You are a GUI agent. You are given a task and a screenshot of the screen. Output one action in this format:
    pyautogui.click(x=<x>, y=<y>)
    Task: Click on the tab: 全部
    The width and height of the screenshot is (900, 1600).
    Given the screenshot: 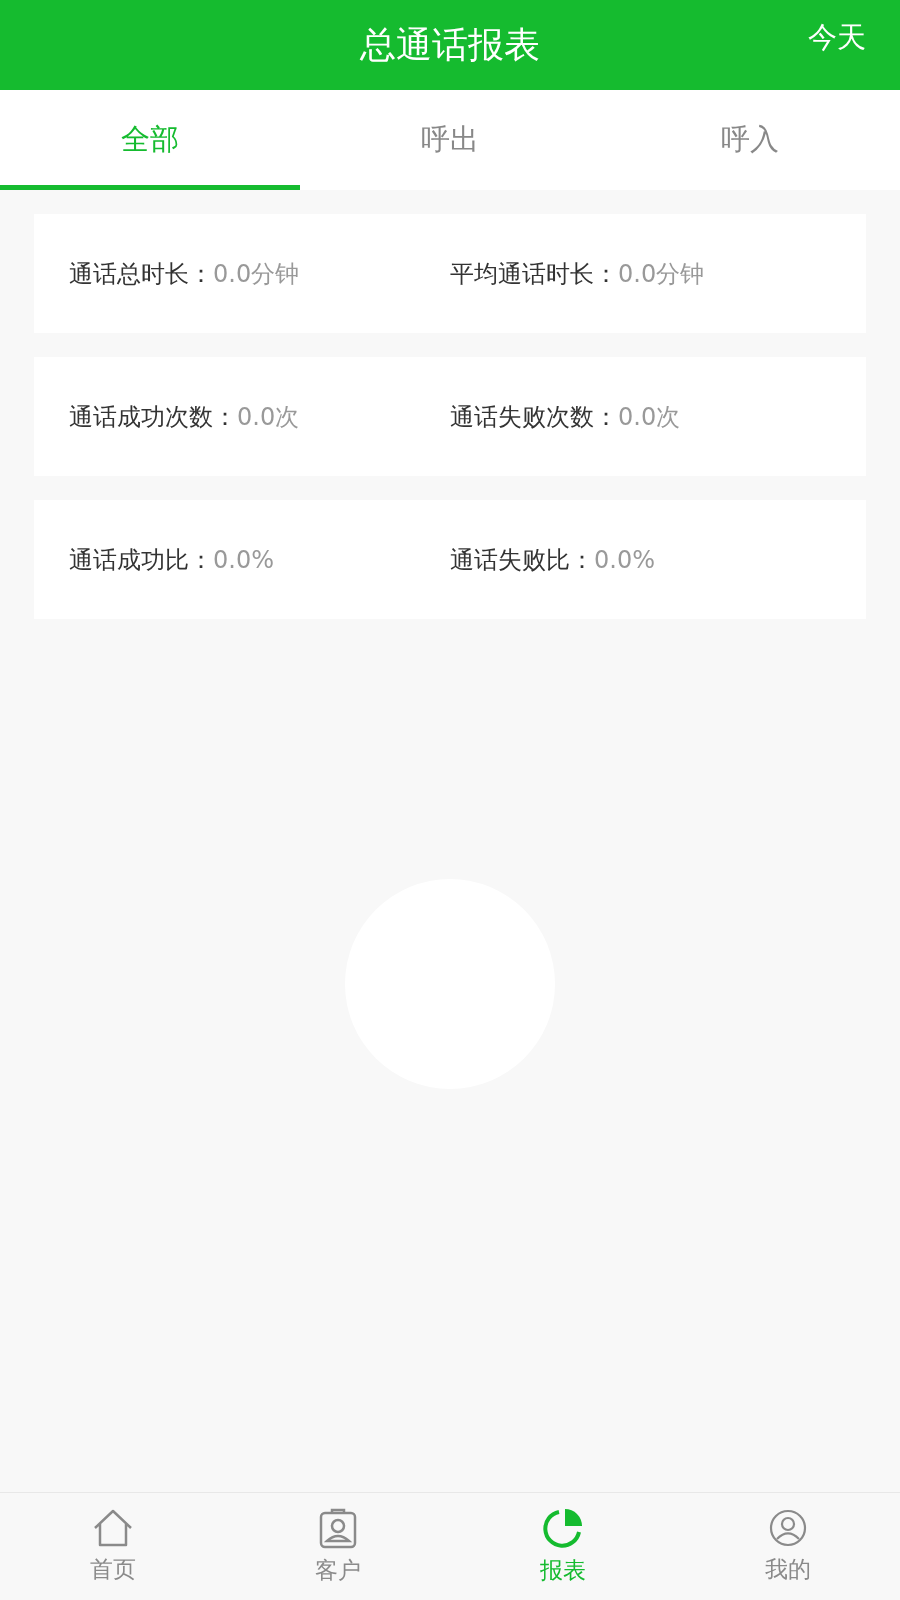 What is the action you would take?
    pyautogui.click(x=150, y=140)
    